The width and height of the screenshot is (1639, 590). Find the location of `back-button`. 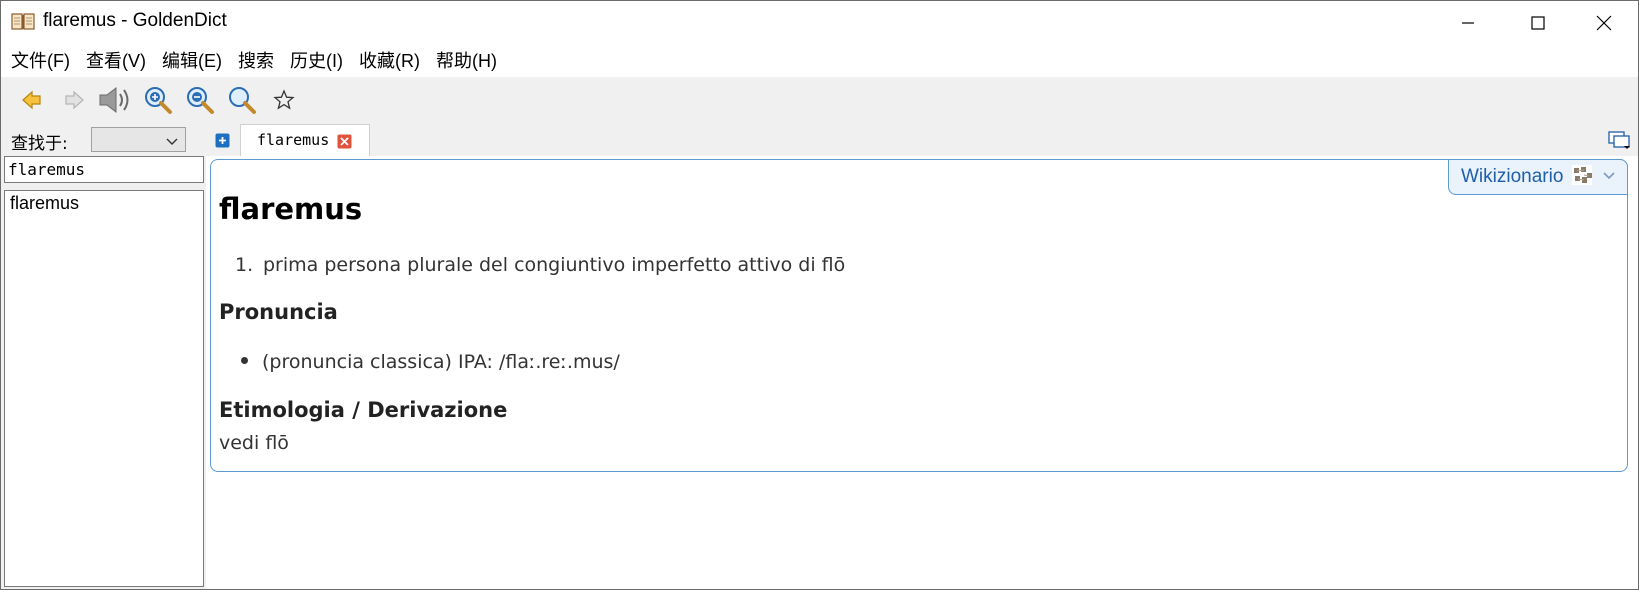

back-button is located at coordinates (32, 100).